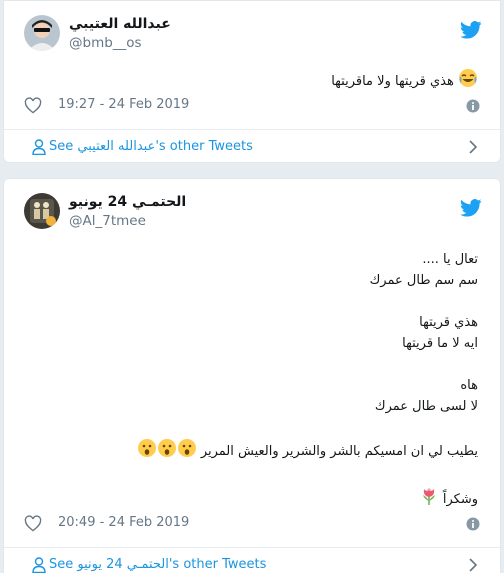 The width and height of the screenshot is (504, 573). What do you see at coordinates (123, 564) in the screenshot?
I see `see-author-name: الحتمـي 24 يونيو` at bounding box center [123, 564].